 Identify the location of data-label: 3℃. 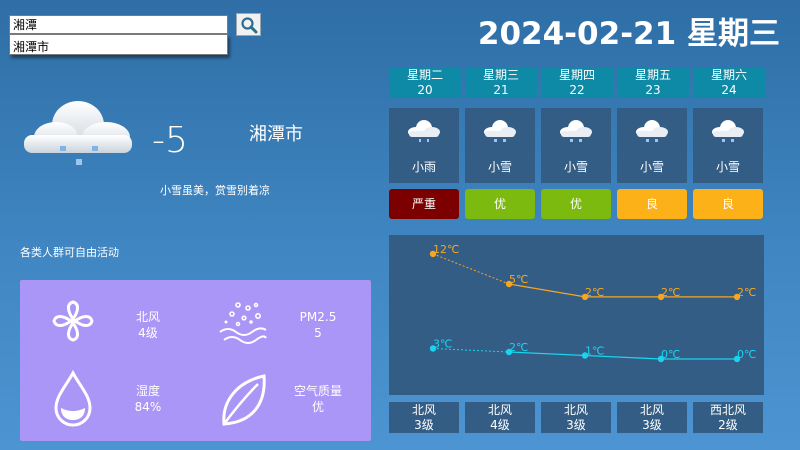
(442, 344).